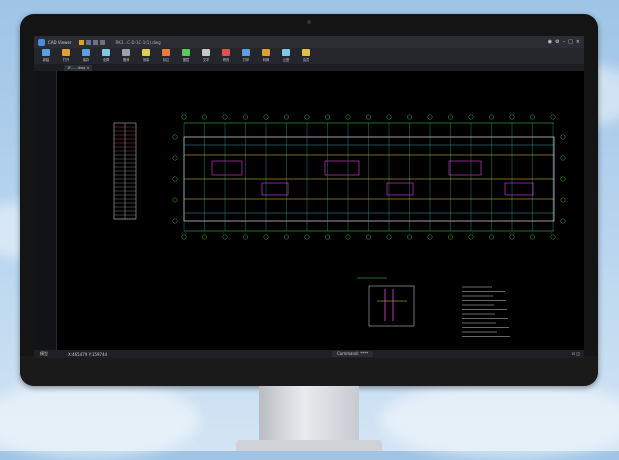 The image size is (619, 460). Describe the element at coordinates (246, 60) in the screenshot. I see `ribbon-button-label: 打印` at that location.